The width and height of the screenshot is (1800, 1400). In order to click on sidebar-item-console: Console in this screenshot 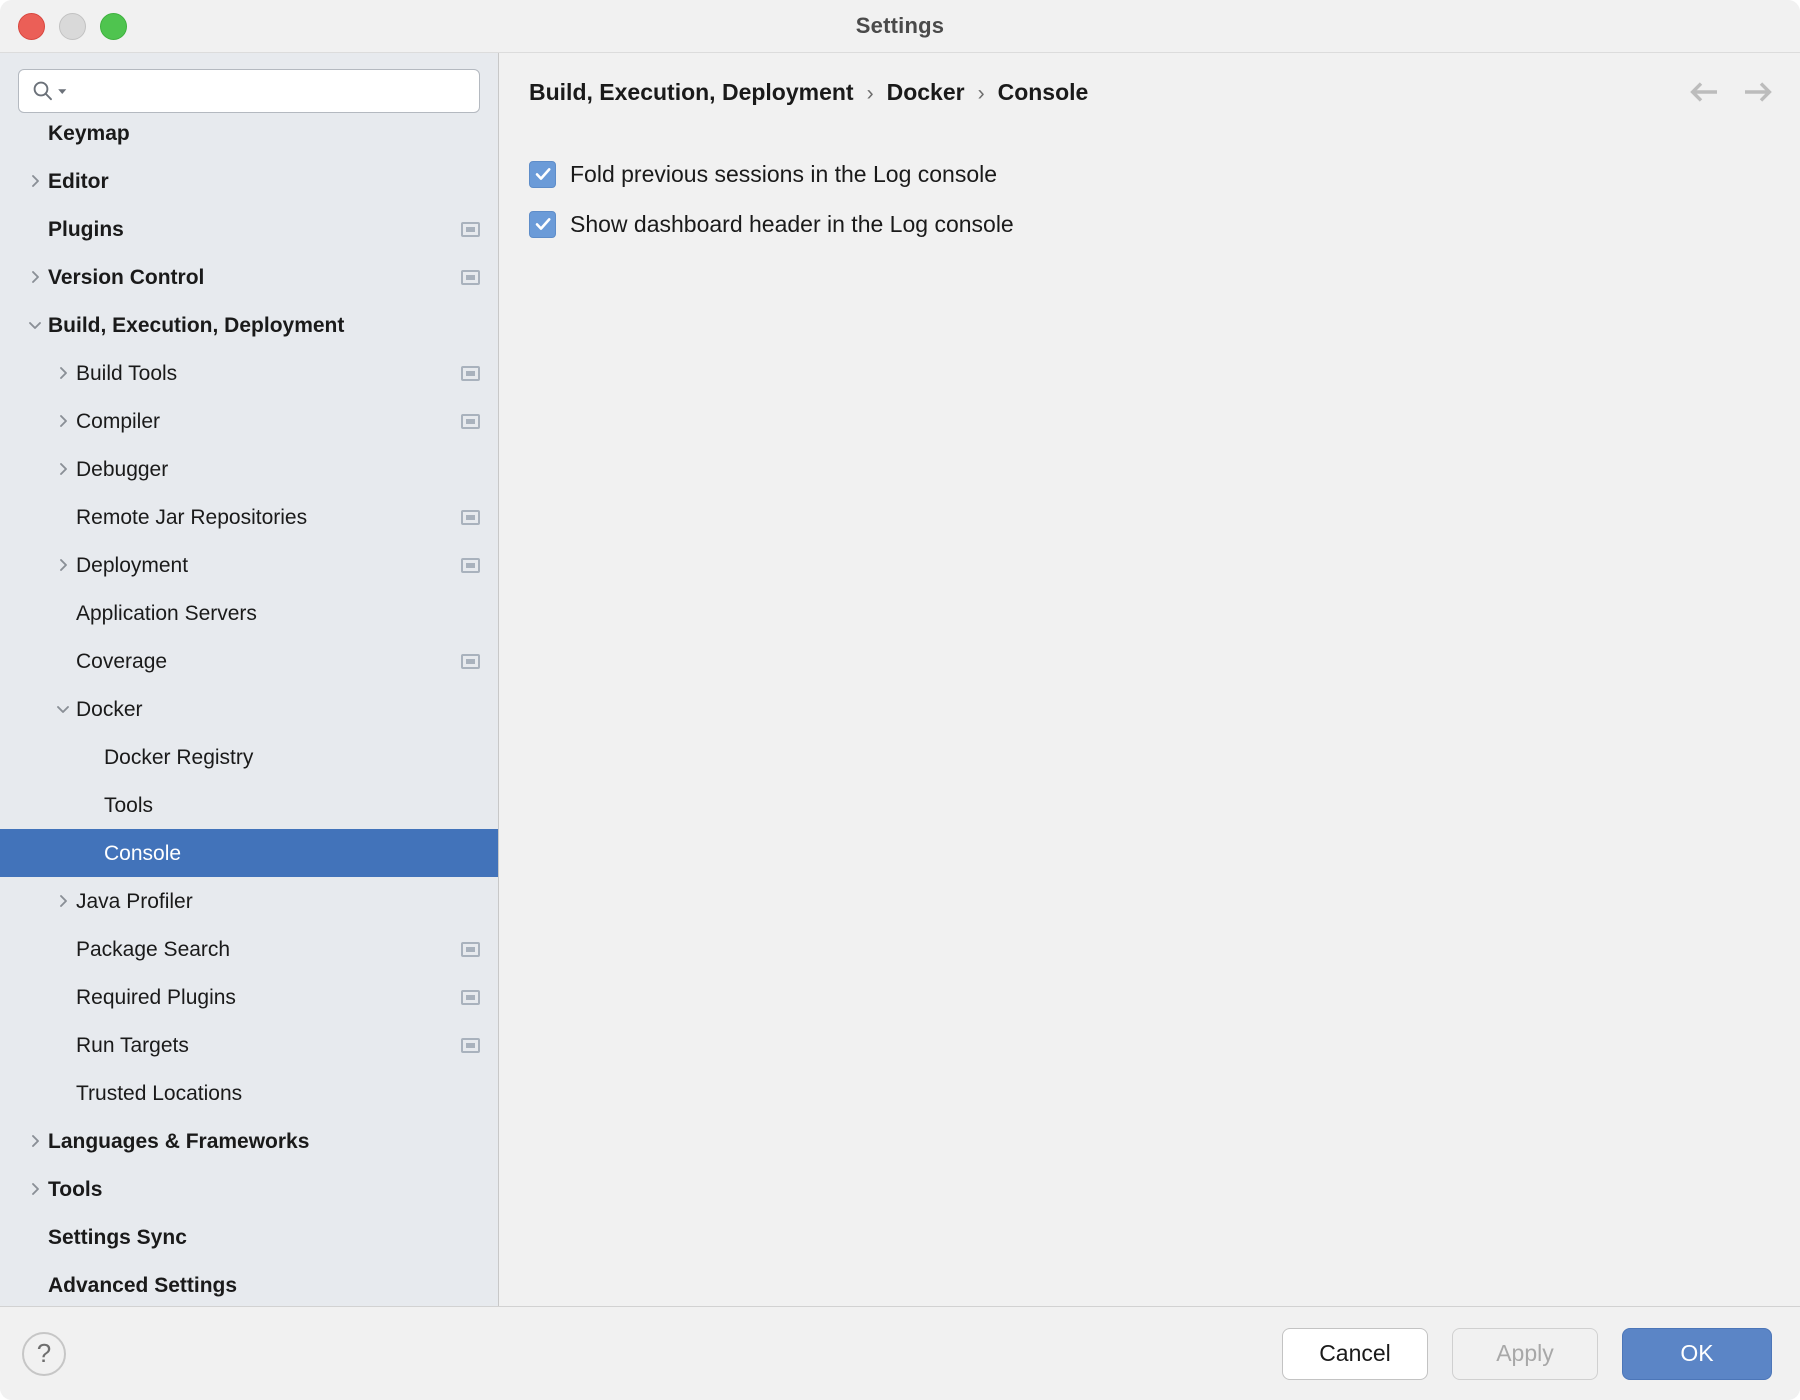, I will do `click(249, 853)`.